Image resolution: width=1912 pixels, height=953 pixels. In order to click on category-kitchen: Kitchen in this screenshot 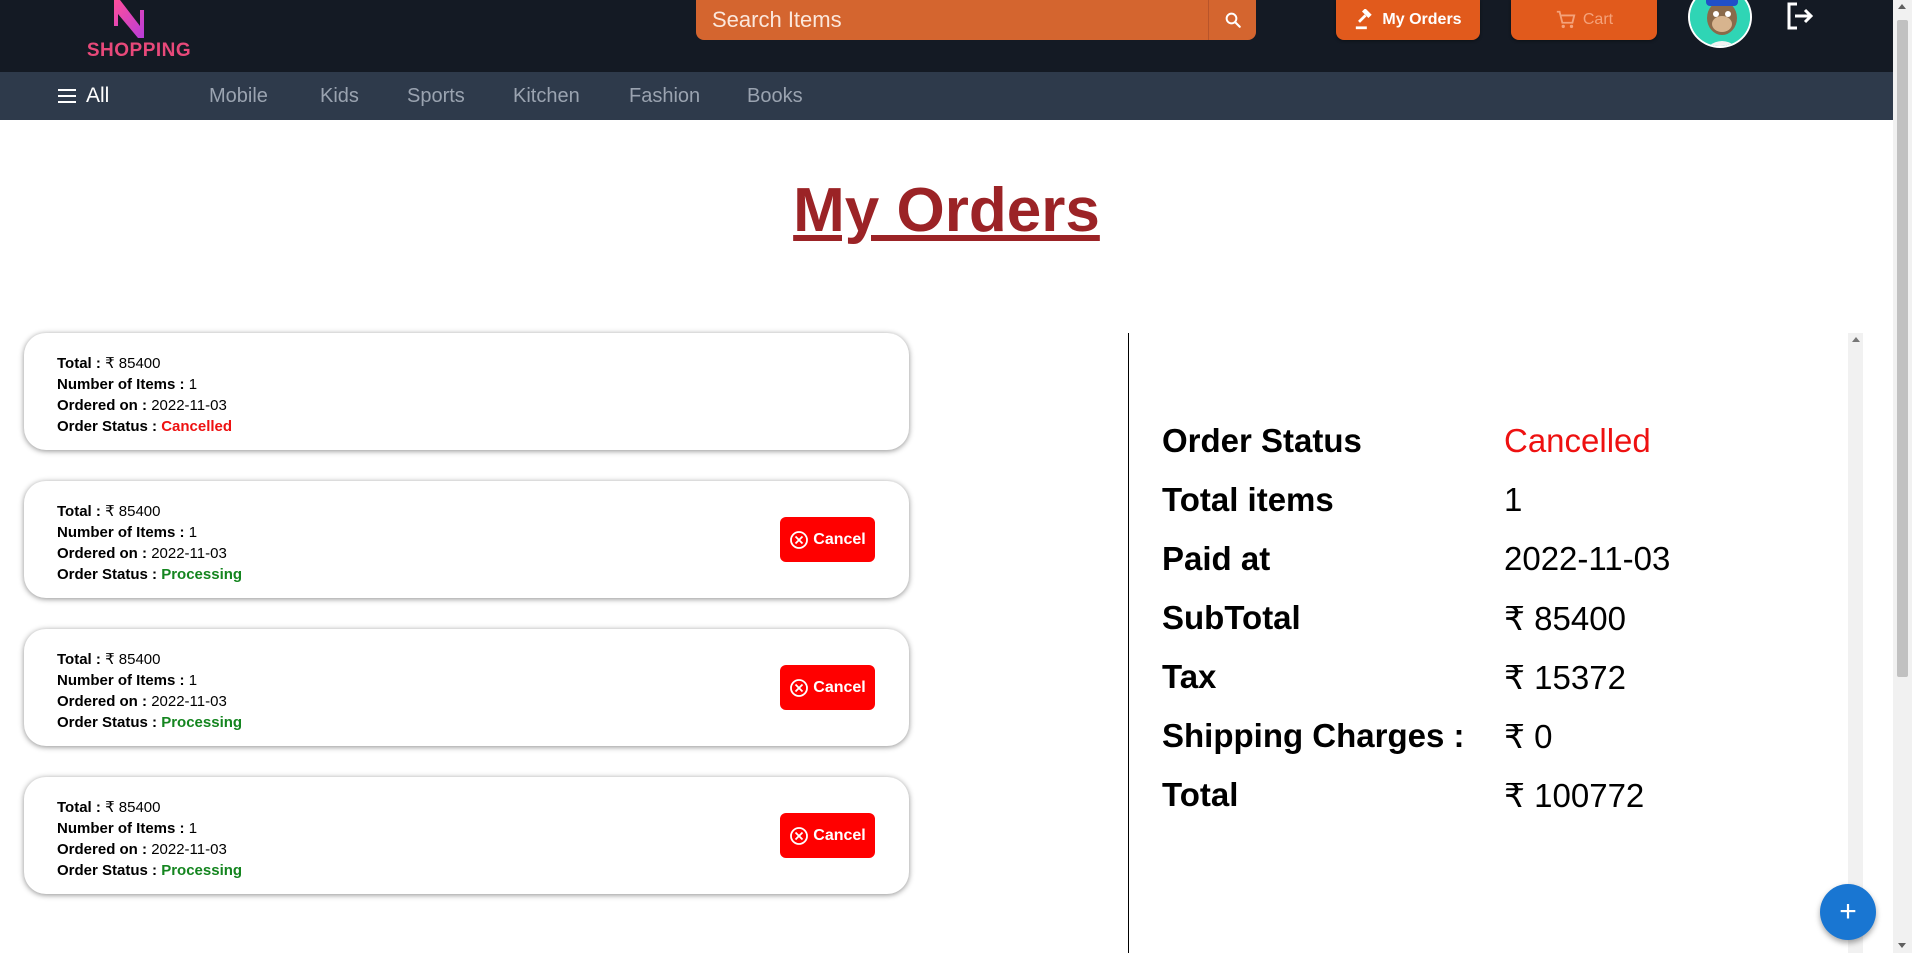, I will do `click(546, 96)`.